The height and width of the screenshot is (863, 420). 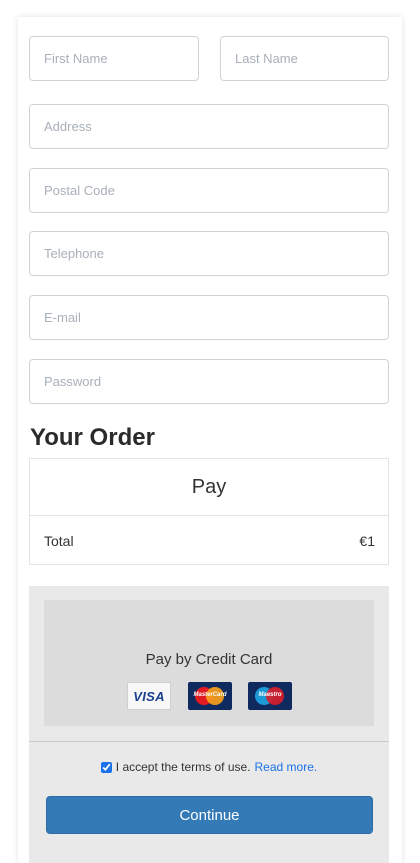 What do you see at coordinates (209, 317) in the screenshot?
I see `email-input` at bounding box center [209, 317].